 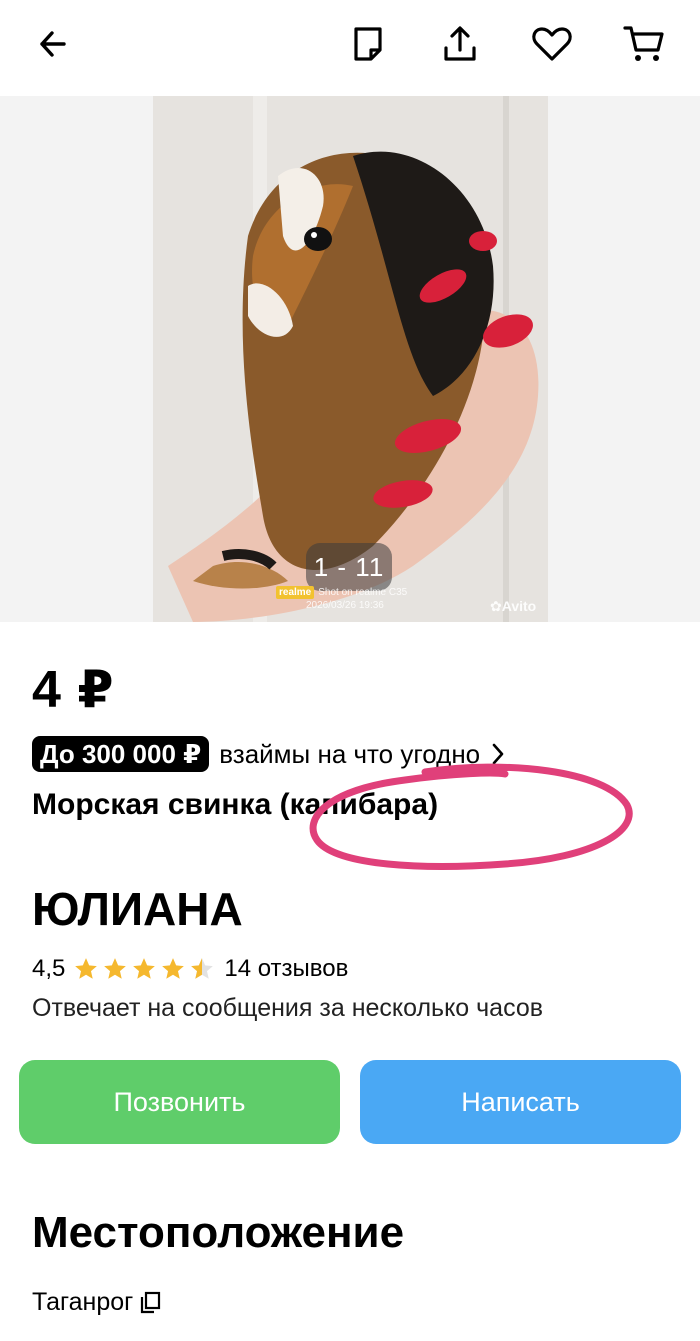 I want to click on heart-icon, so click(x=552, y=44).